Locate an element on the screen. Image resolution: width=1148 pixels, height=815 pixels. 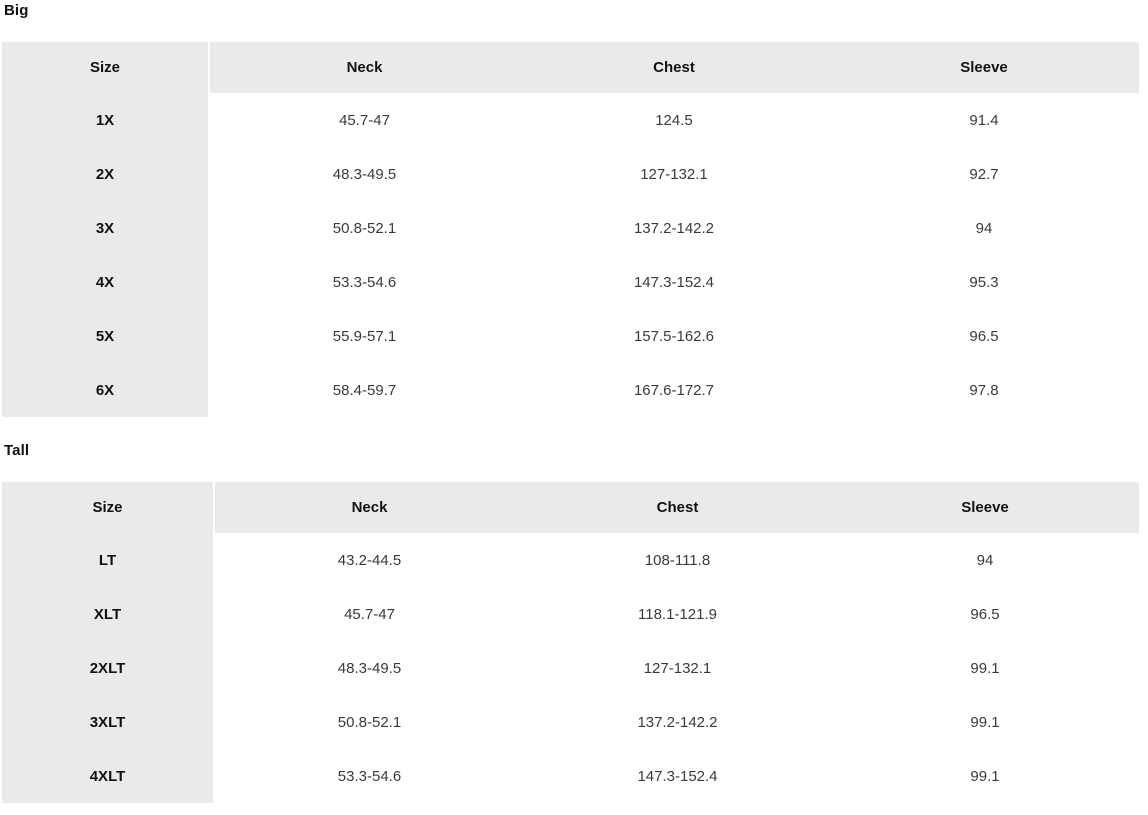
cell-sleeve: 95.3 is located at coordinates (984, 282).